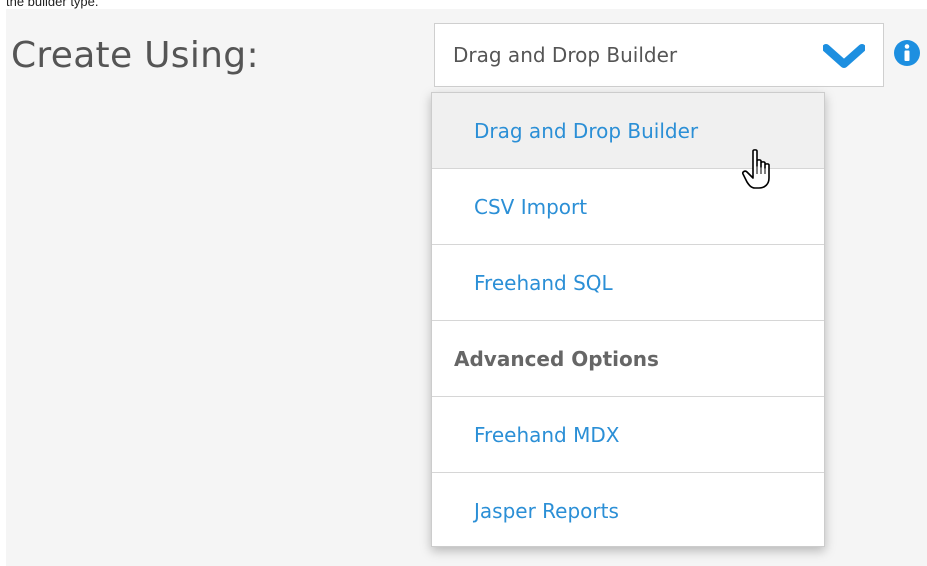  I want to click on caption-text: the builder type., so click(52, 4).